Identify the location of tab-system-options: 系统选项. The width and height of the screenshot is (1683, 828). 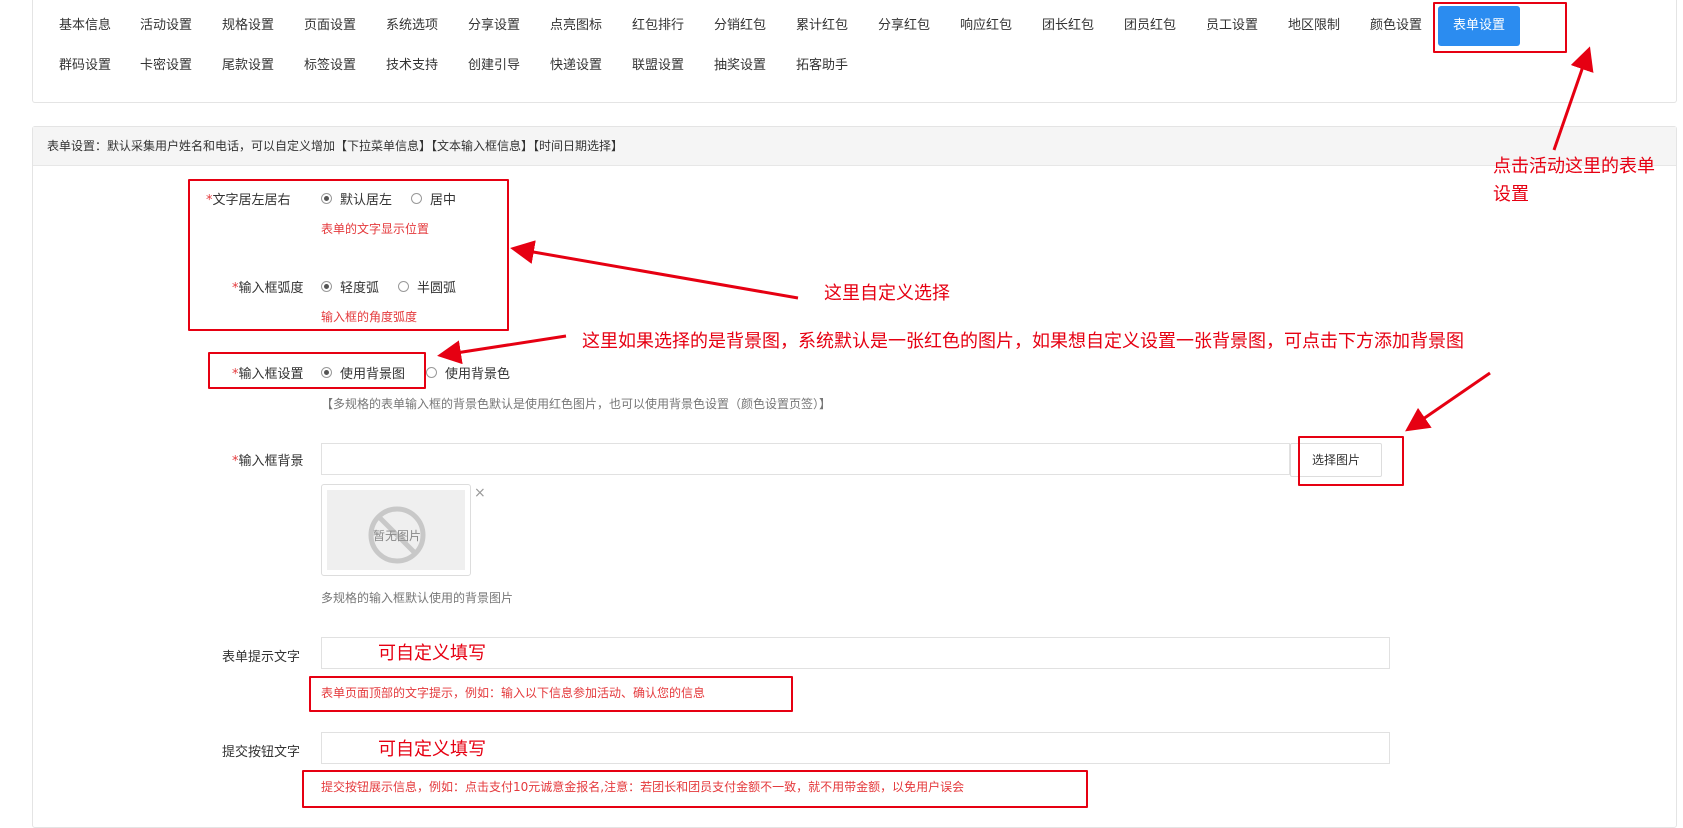
(412, 26).